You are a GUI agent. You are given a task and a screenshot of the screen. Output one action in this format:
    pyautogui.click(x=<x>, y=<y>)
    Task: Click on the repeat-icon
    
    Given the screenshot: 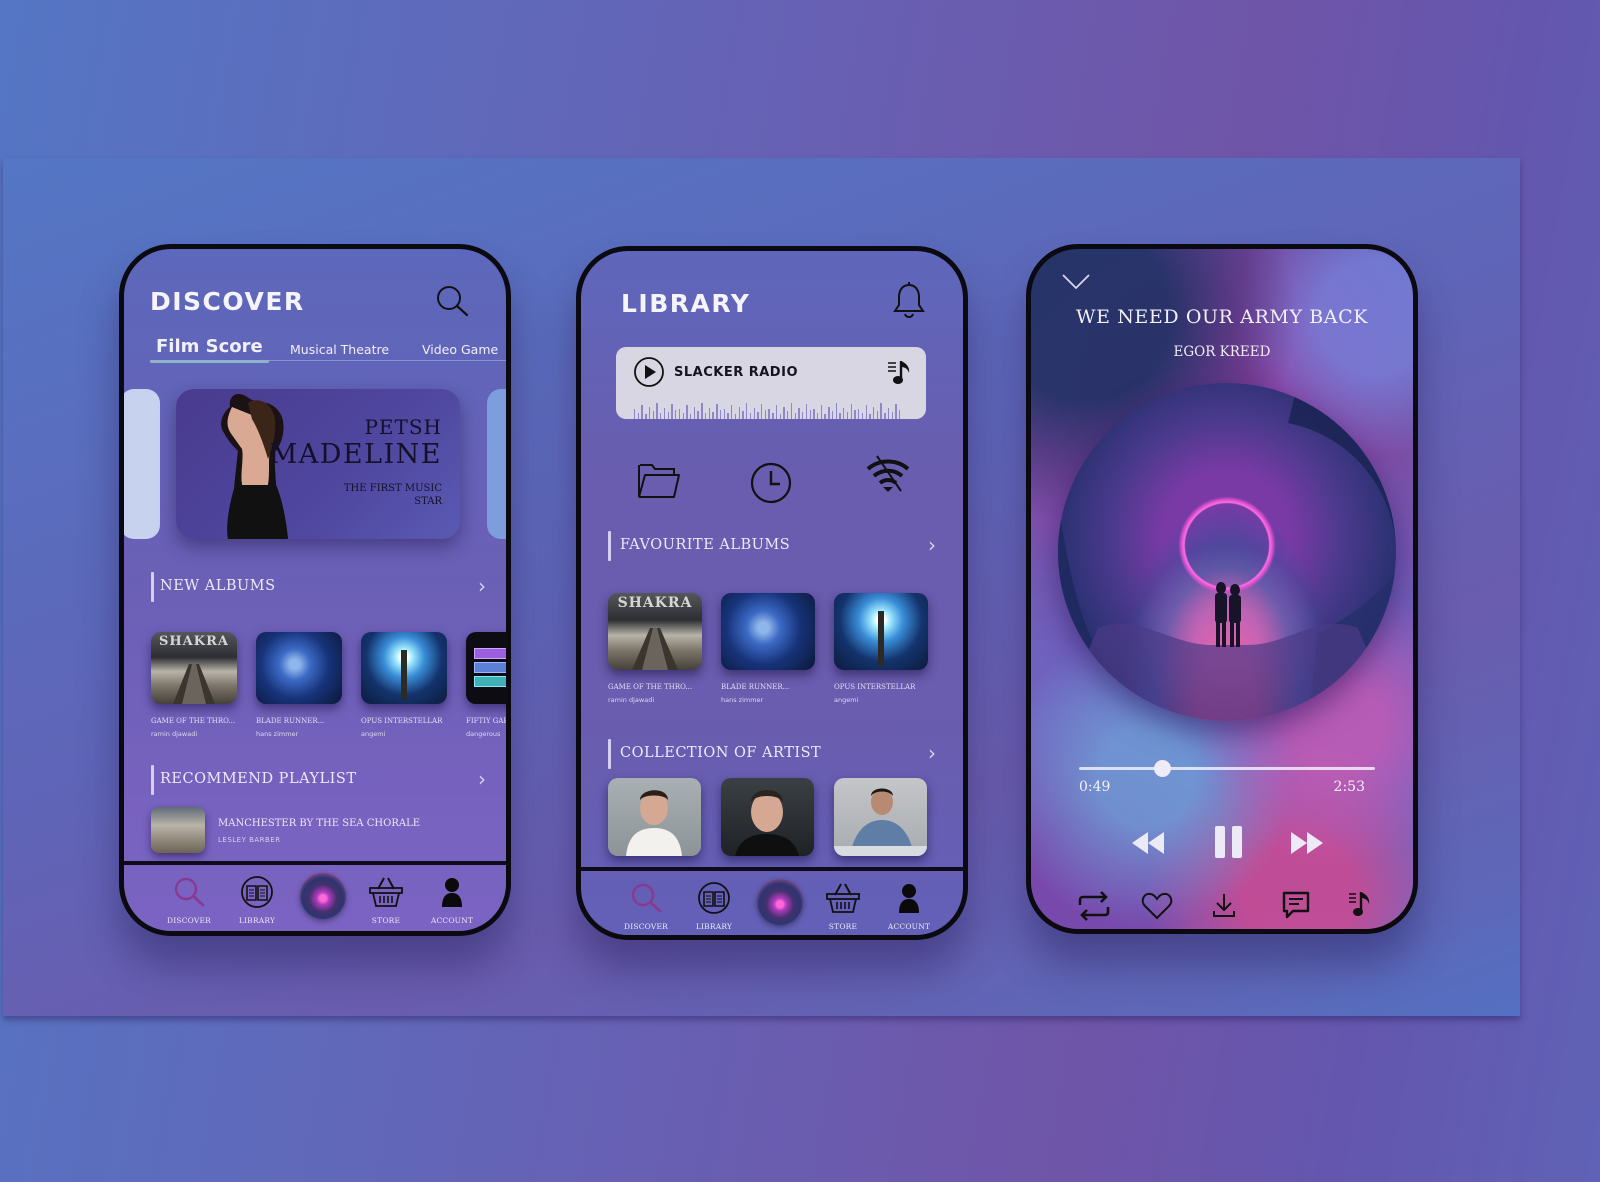 What is the action you would take?
    pyautogui.click(x=1094, y=906)
    